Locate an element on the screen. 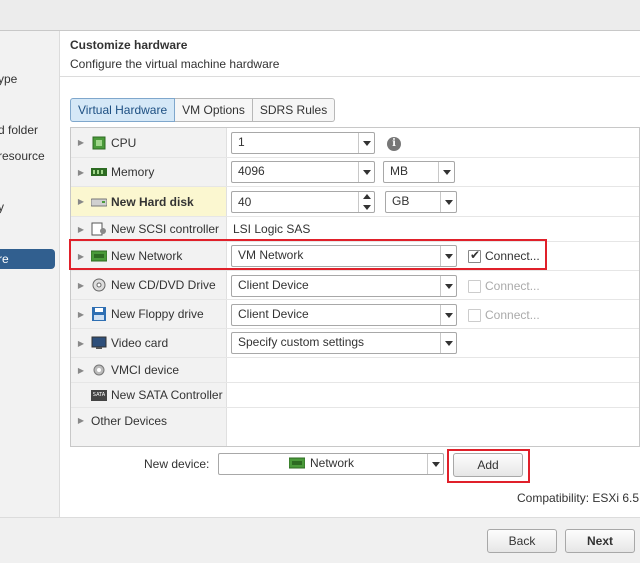  memory-size-input: 4096 is located at coordinates (303, 172).